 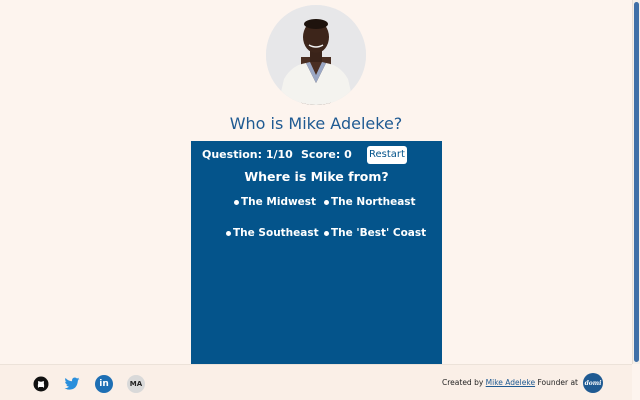 I want to click on author-link: Mike Adeleke, so click(x=510, y=382).